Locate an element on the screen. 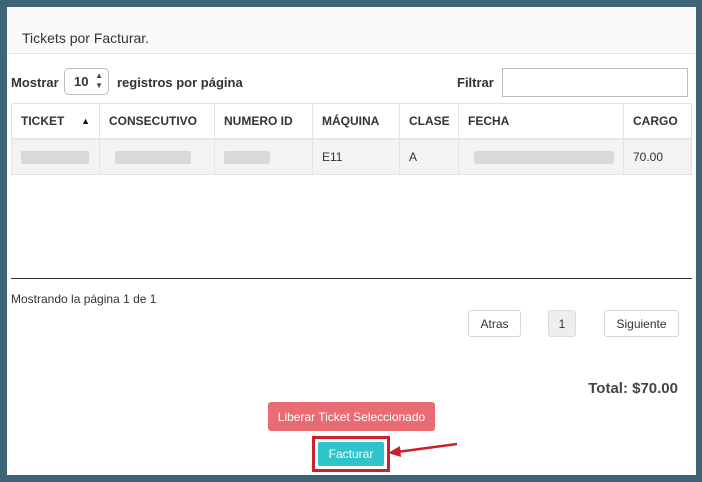  records-per-page-label: registros por página is located at coordinates (180, 82).